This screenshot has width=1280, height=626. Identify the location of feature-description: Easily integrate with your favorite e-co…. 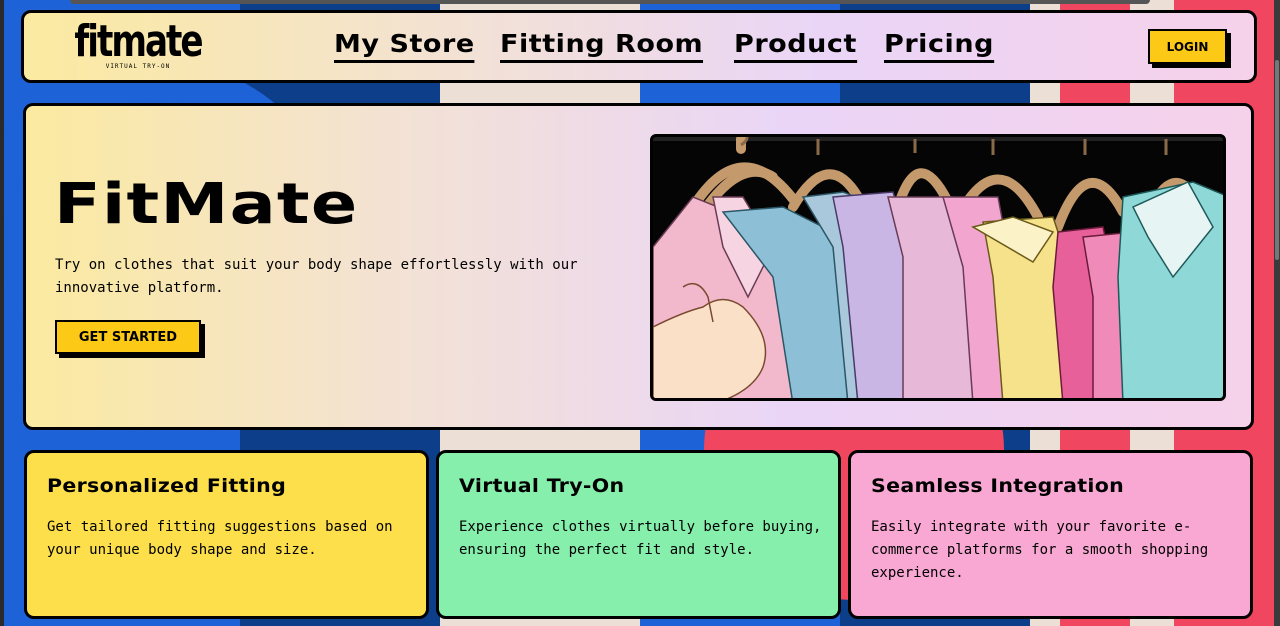
(1040, 550).